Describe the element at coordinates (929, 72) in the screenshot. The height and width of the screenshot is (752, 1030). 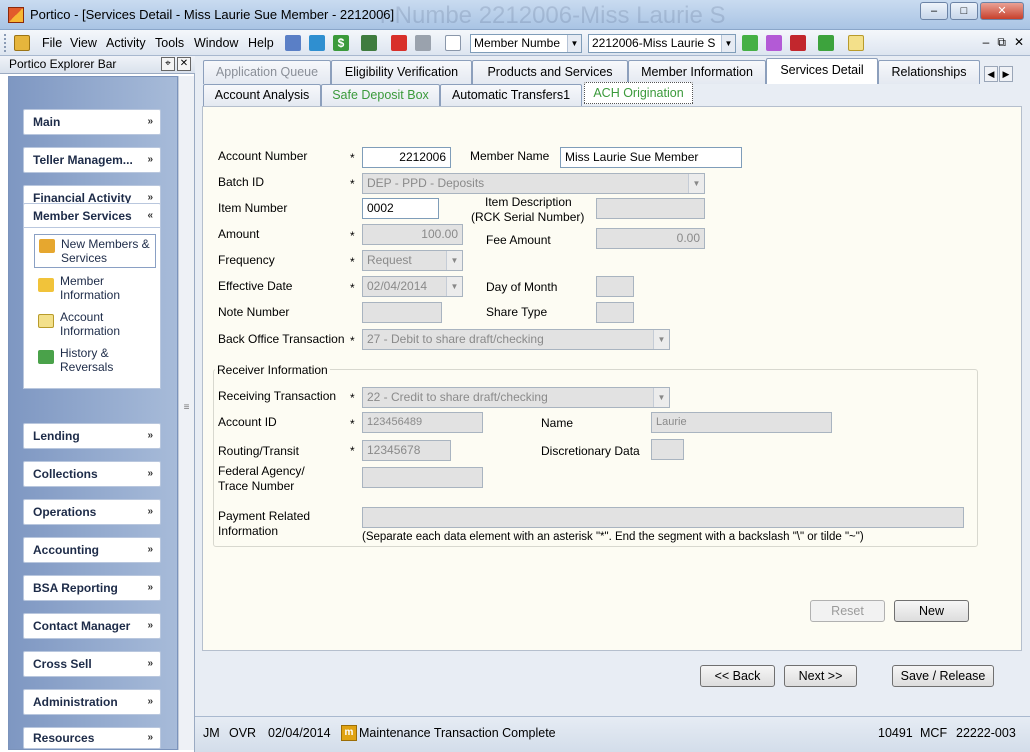
I see `tab-relationships: Relationships` at that location.